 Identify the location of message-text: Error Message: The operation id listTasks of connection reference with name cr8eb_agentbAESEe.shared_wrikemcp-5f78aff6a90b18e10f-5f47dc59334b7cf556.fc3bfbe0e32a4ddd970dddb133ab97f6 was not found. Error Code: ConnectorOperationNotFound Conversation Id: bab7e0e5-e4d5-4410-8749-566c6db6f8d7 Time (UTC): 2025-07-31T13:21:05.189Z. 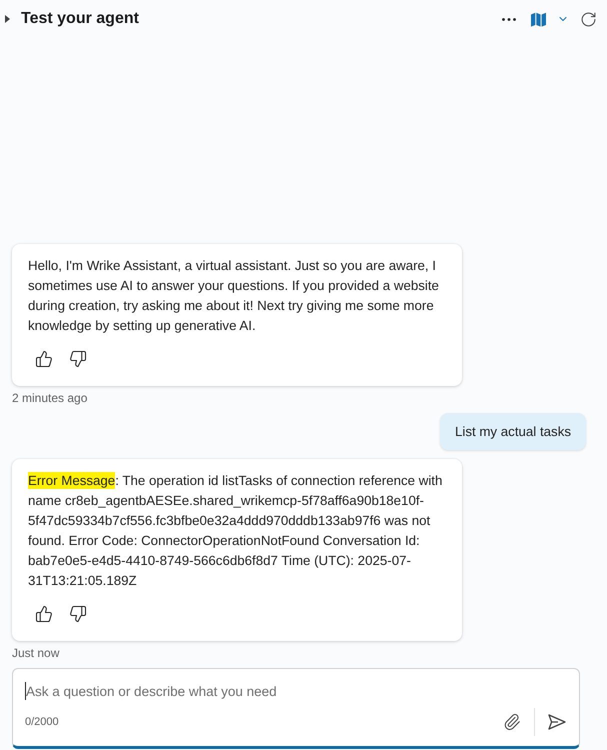
(236, 530).